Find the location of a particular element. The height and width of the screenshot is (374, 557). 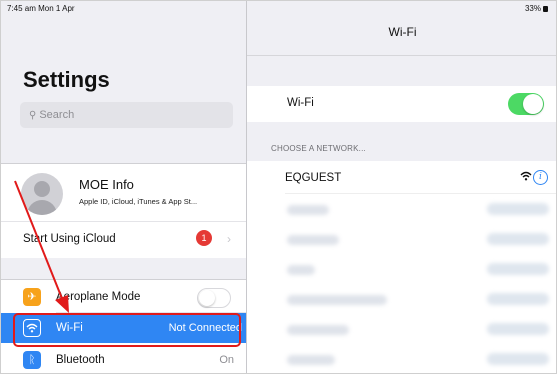

annotation-arrow is located at coordinates (41, 246).